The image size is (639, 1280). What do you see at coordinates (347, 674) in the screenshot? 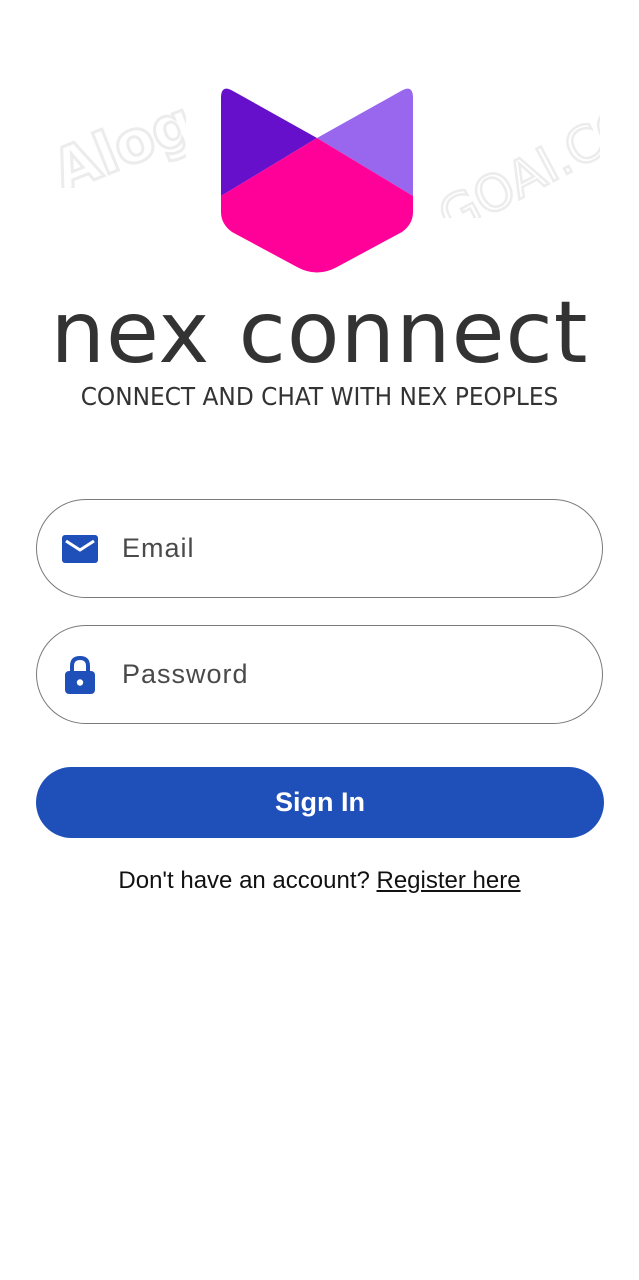
I see `password-input` at bounding box center [347, 674].